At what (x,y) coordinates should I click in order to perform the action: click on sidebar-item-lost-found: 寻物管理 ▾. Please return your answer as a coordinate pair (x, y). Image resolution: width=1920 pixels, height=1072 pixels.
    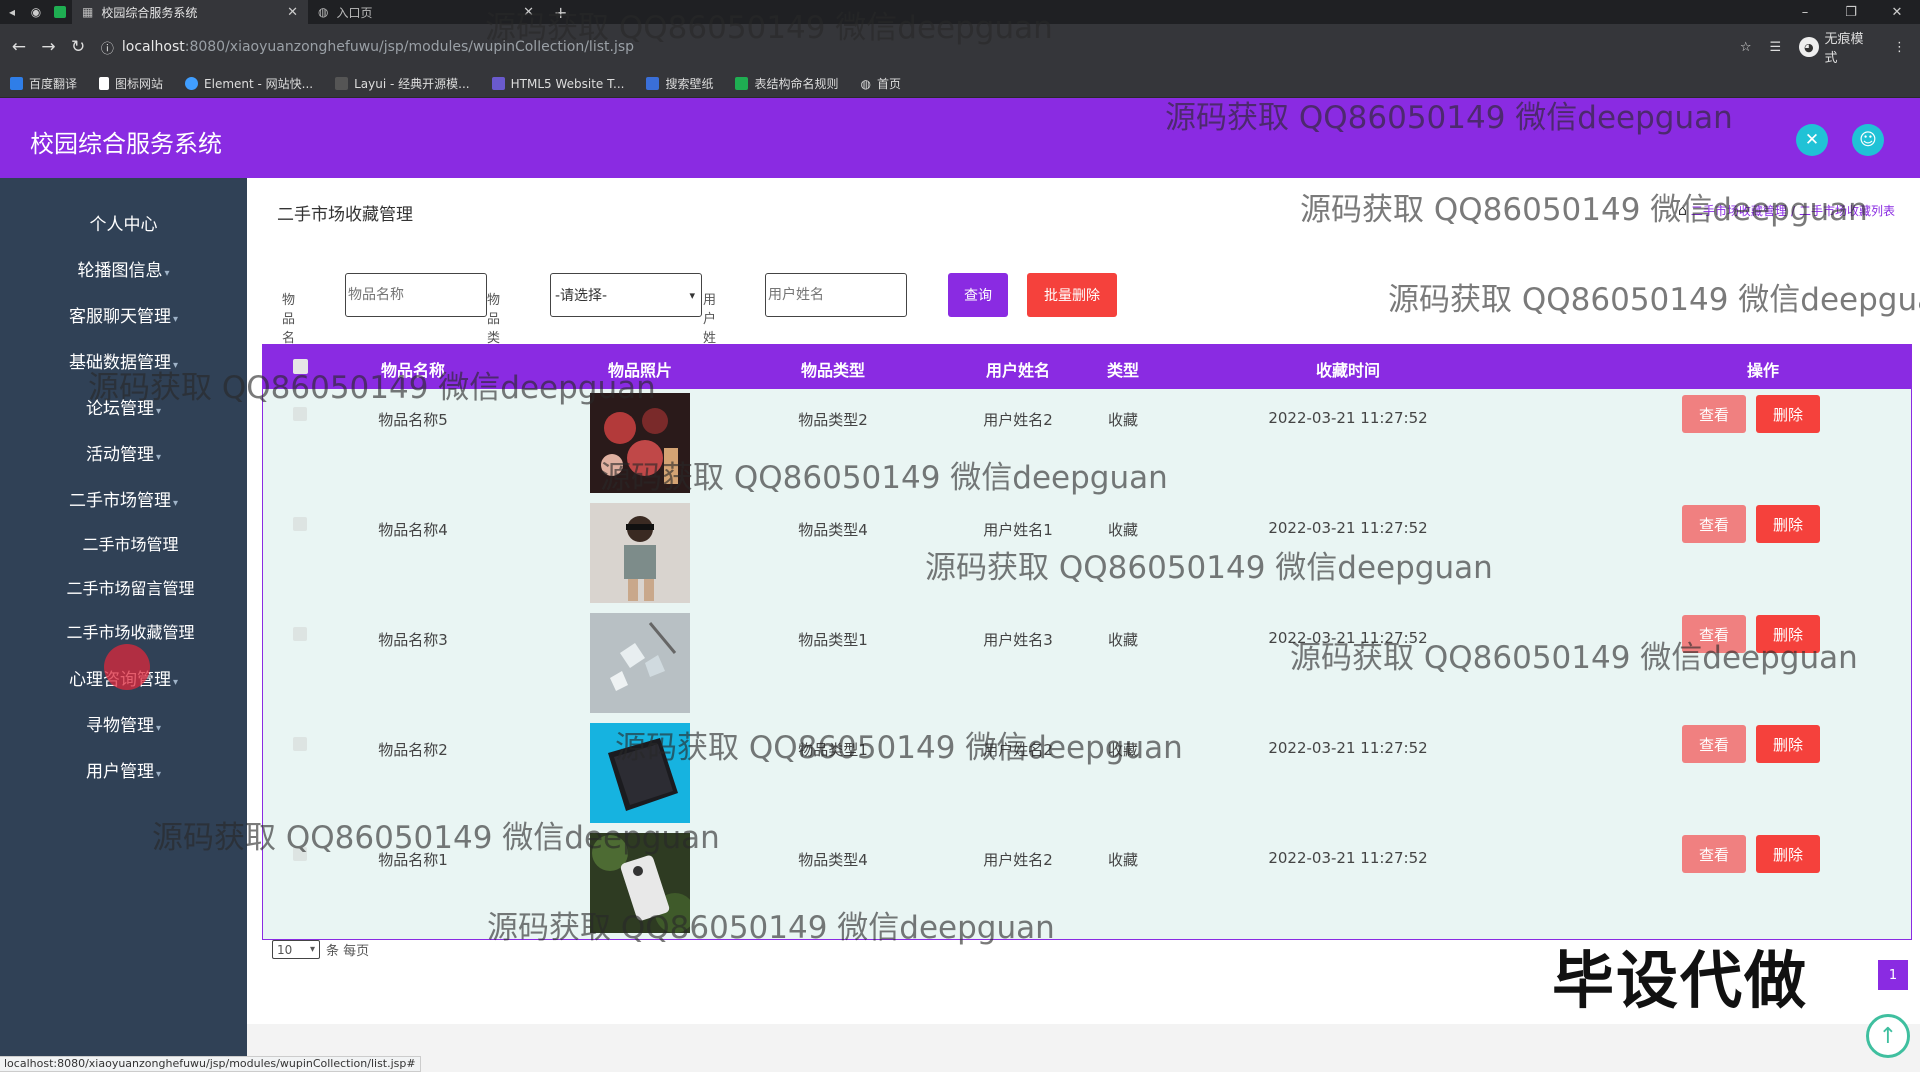
    Looking at the image, I should click on (123, 723).